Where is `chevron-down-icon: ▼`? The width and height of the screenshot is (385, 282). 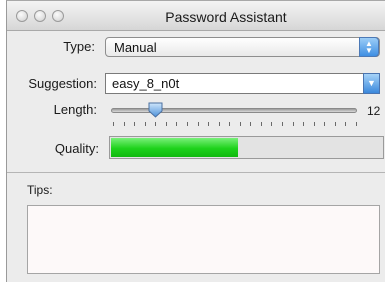
chevron-down-icon: ▼ is located at coordinates (371, 83).